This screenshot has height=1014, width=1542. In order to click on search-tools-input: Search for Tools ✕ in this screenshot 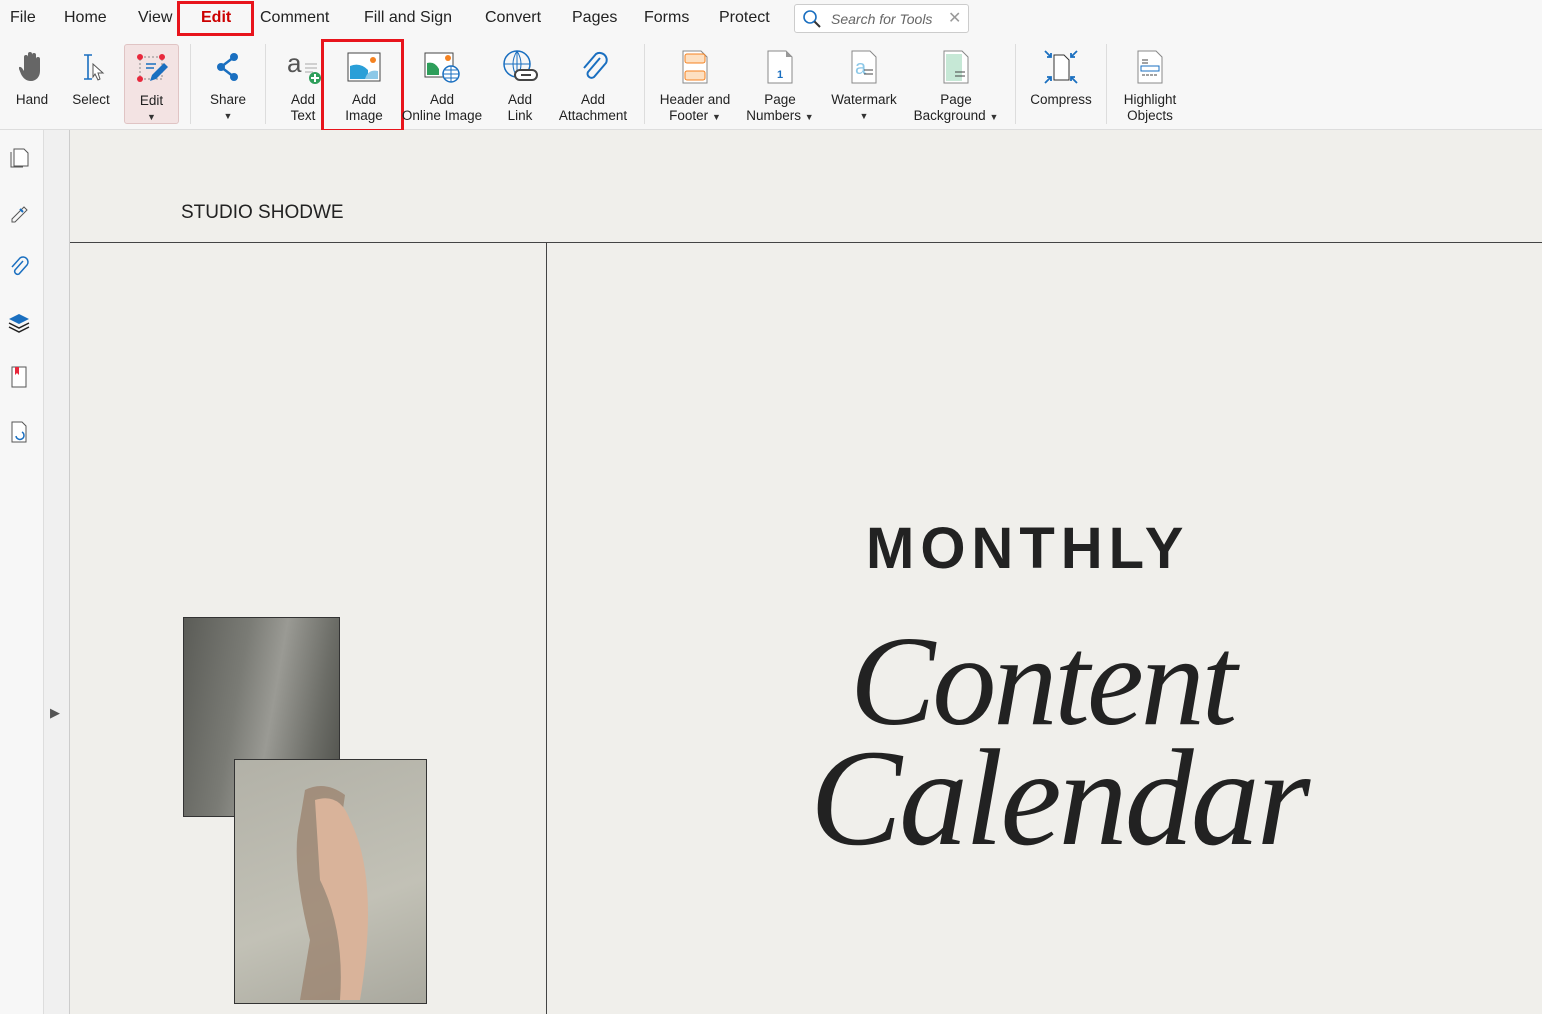, I will do `click(881, 18)`.